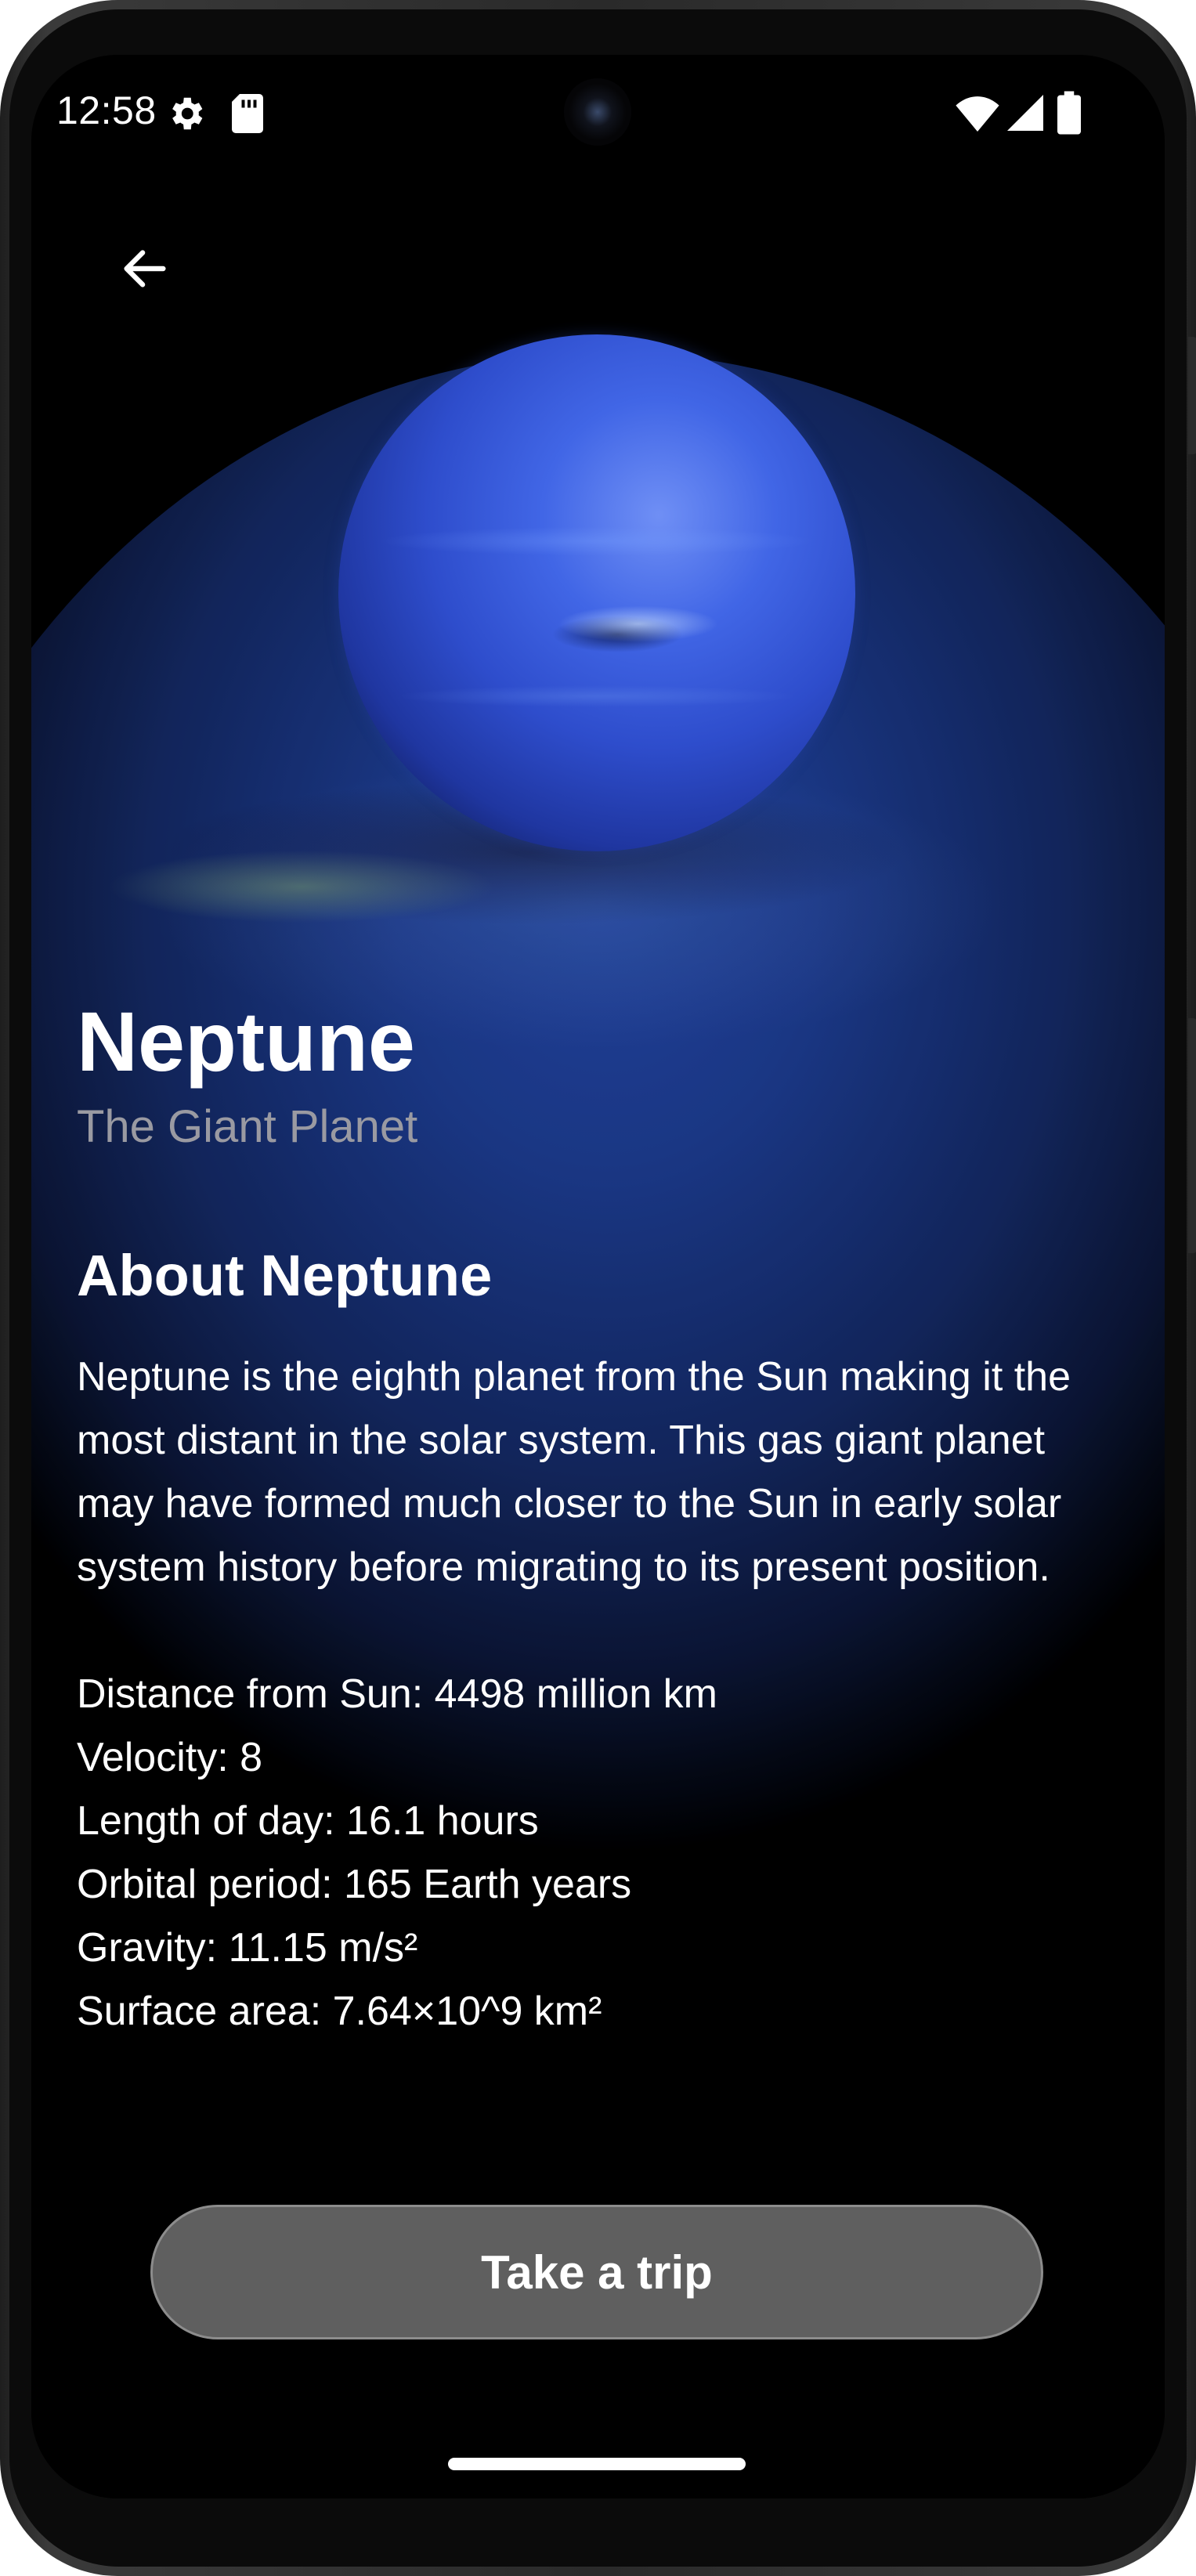 The height and width of the screenshot is (2576, 1196). Describe the element at coordinates (1069, 115) in the screenshot. I see `battery-icon` at that location.